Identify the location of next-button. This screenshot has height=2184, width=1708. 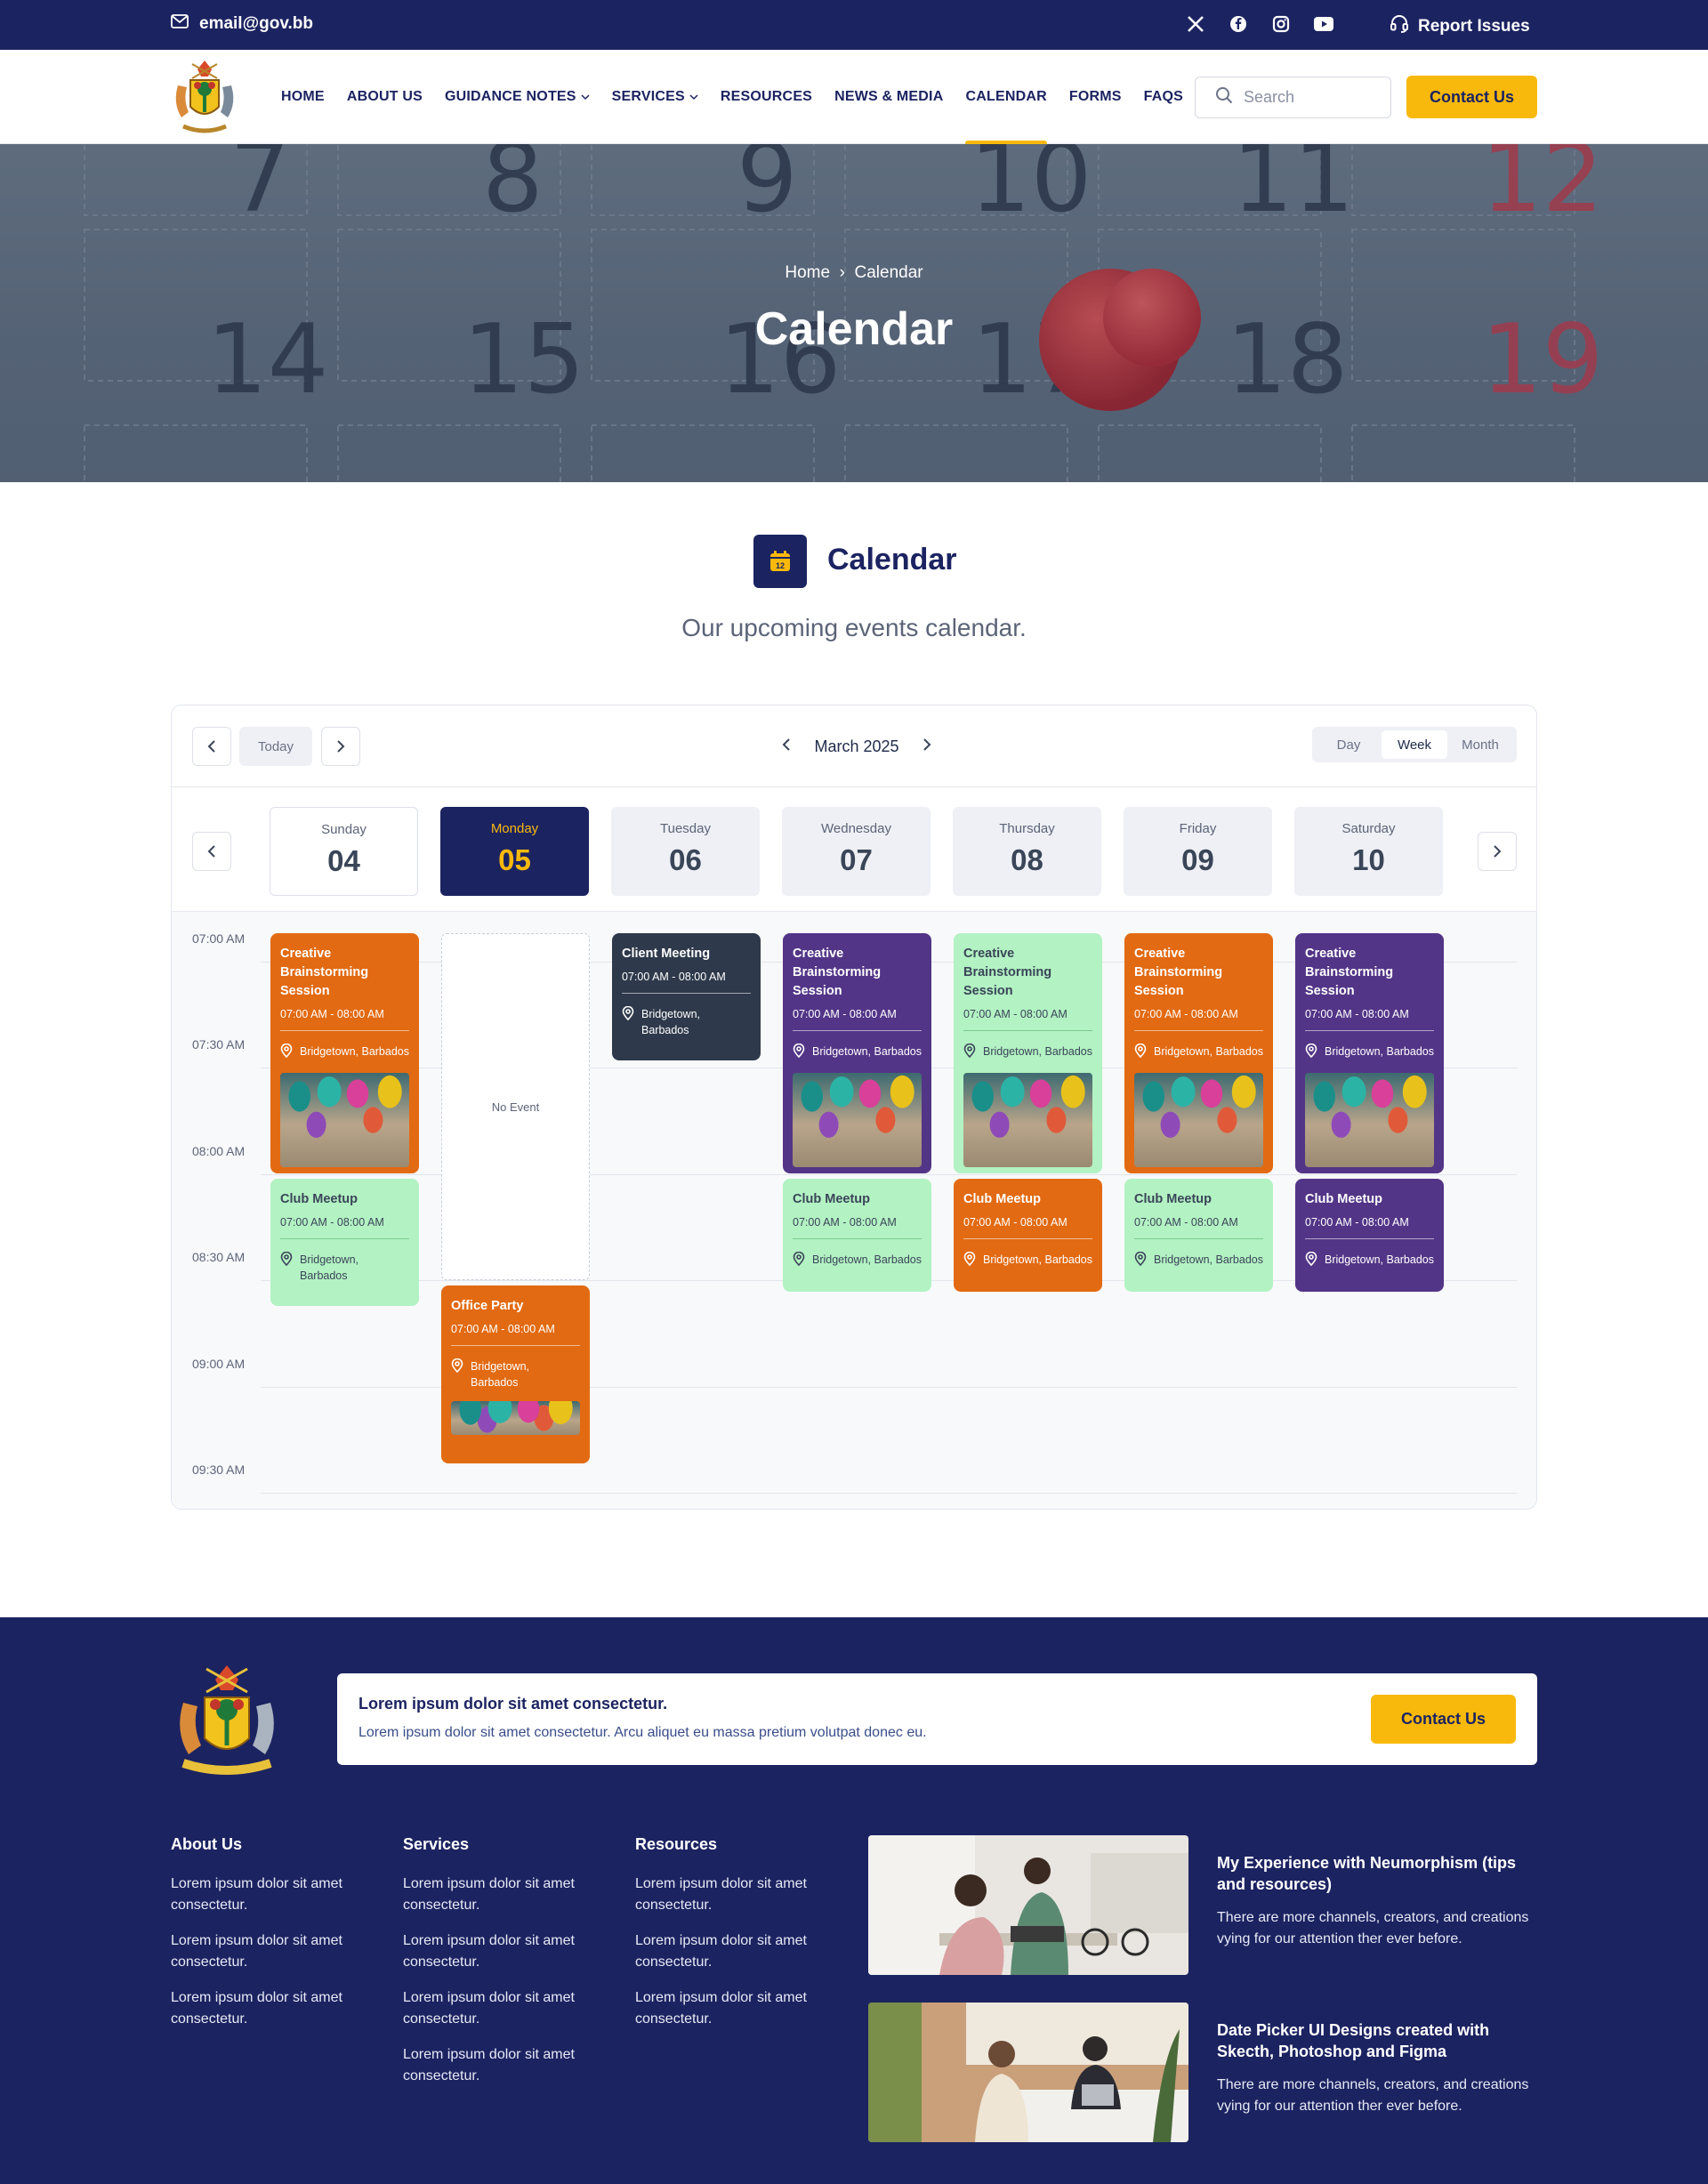
(340, 747).